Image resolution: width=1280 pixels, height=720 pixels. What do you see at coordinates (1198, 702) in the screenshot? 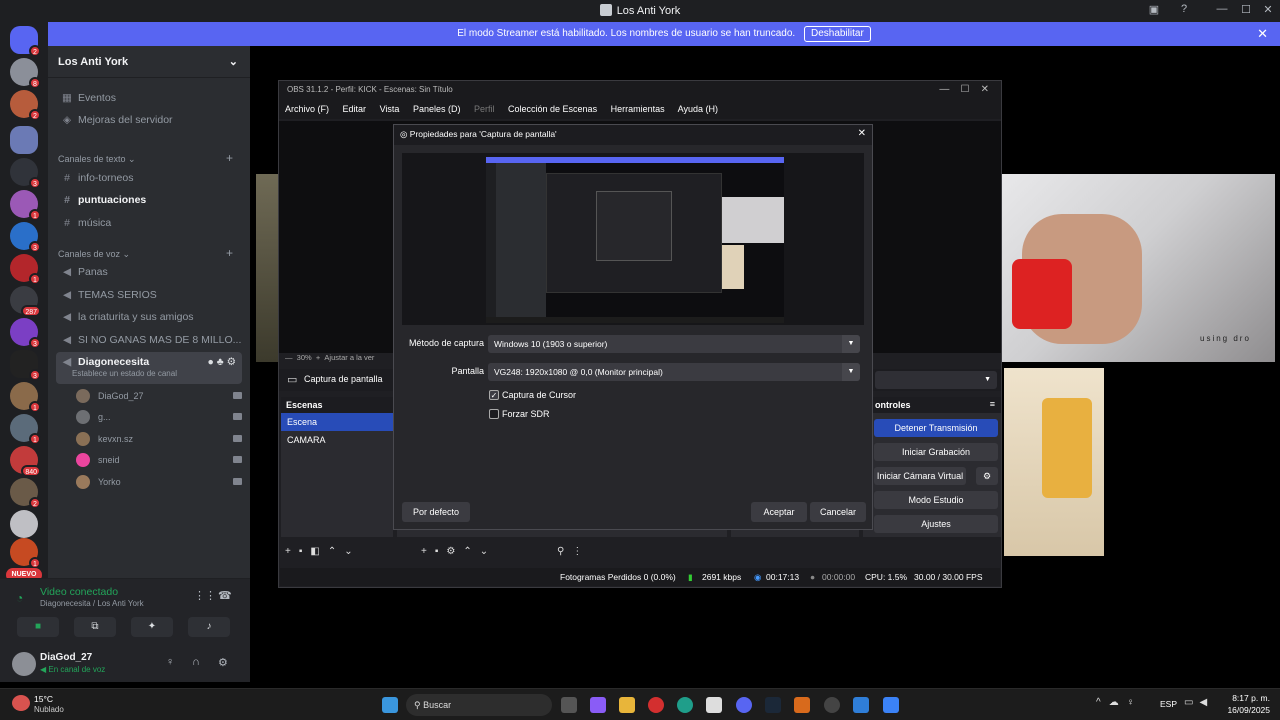
I see `system-icons: ▭◀` at bounding box center [1198, 702].